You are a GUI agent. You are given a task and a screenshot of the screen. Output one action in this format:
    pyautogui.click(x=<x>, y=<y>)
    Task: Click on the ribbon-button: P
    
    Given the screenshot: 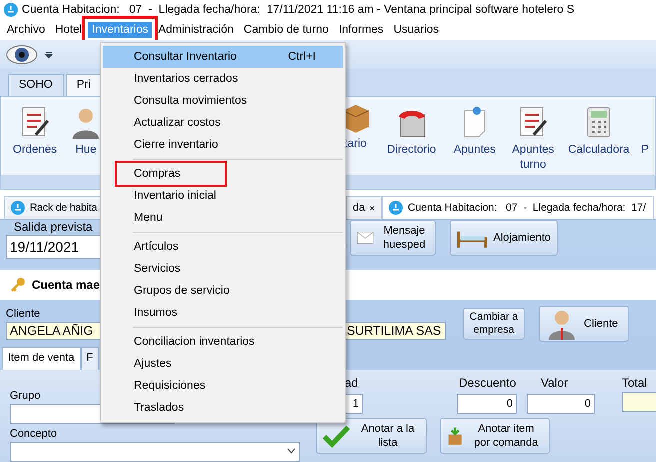 What is the action you would take?
    pyautogui.click(x=645, y=140)
    